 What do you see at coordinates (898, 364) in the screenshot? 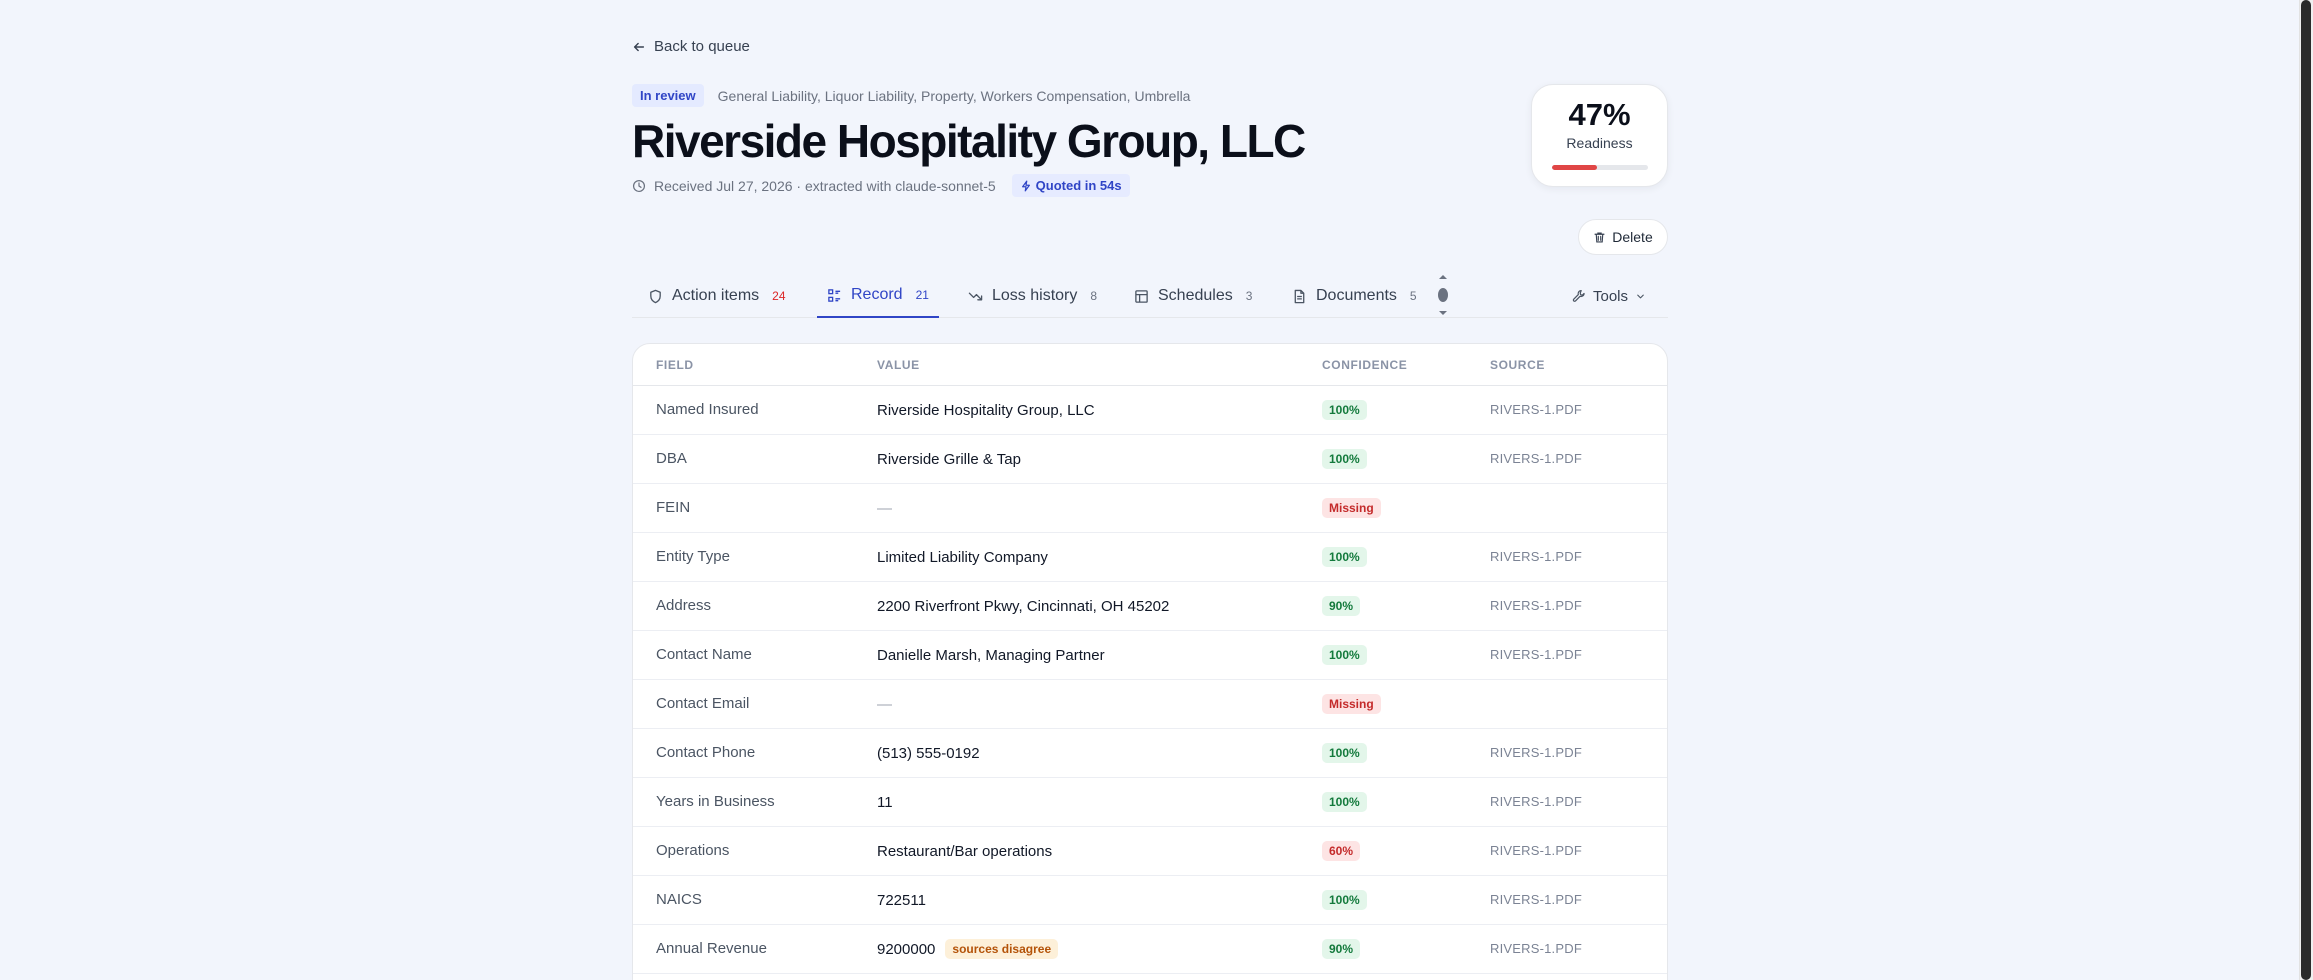
I see `header-value: VALUE` at bounding box center [898, 364].